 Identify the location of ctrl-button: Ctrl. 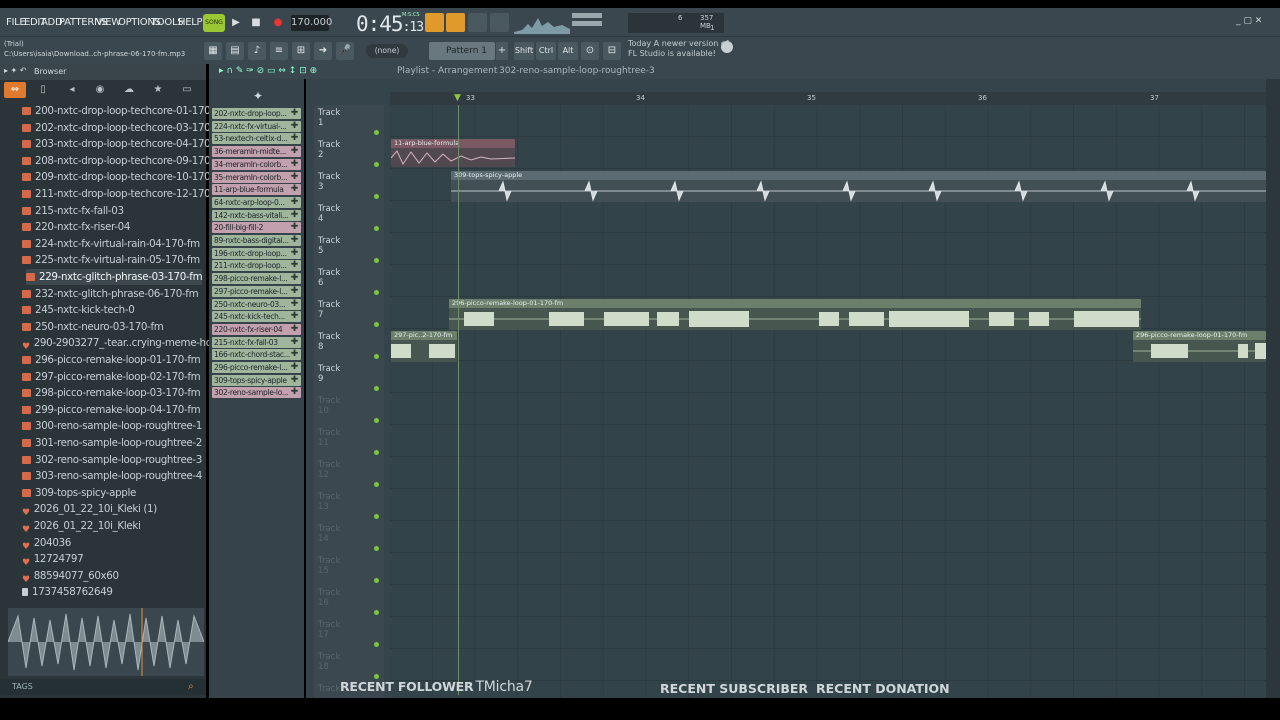
(546, 51).